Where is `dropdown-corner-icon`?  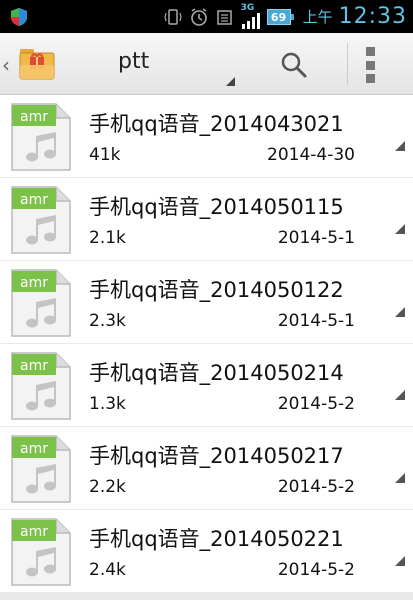
dropdown-corner-icon is located at coordinates (230, 81).